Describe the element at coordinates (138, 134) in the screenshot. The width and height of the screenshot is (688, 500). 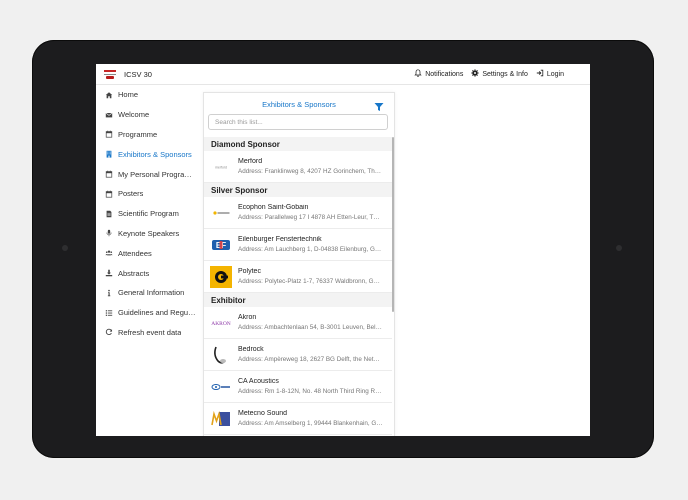
I see `sidebar-item-label: Programme` at that location.